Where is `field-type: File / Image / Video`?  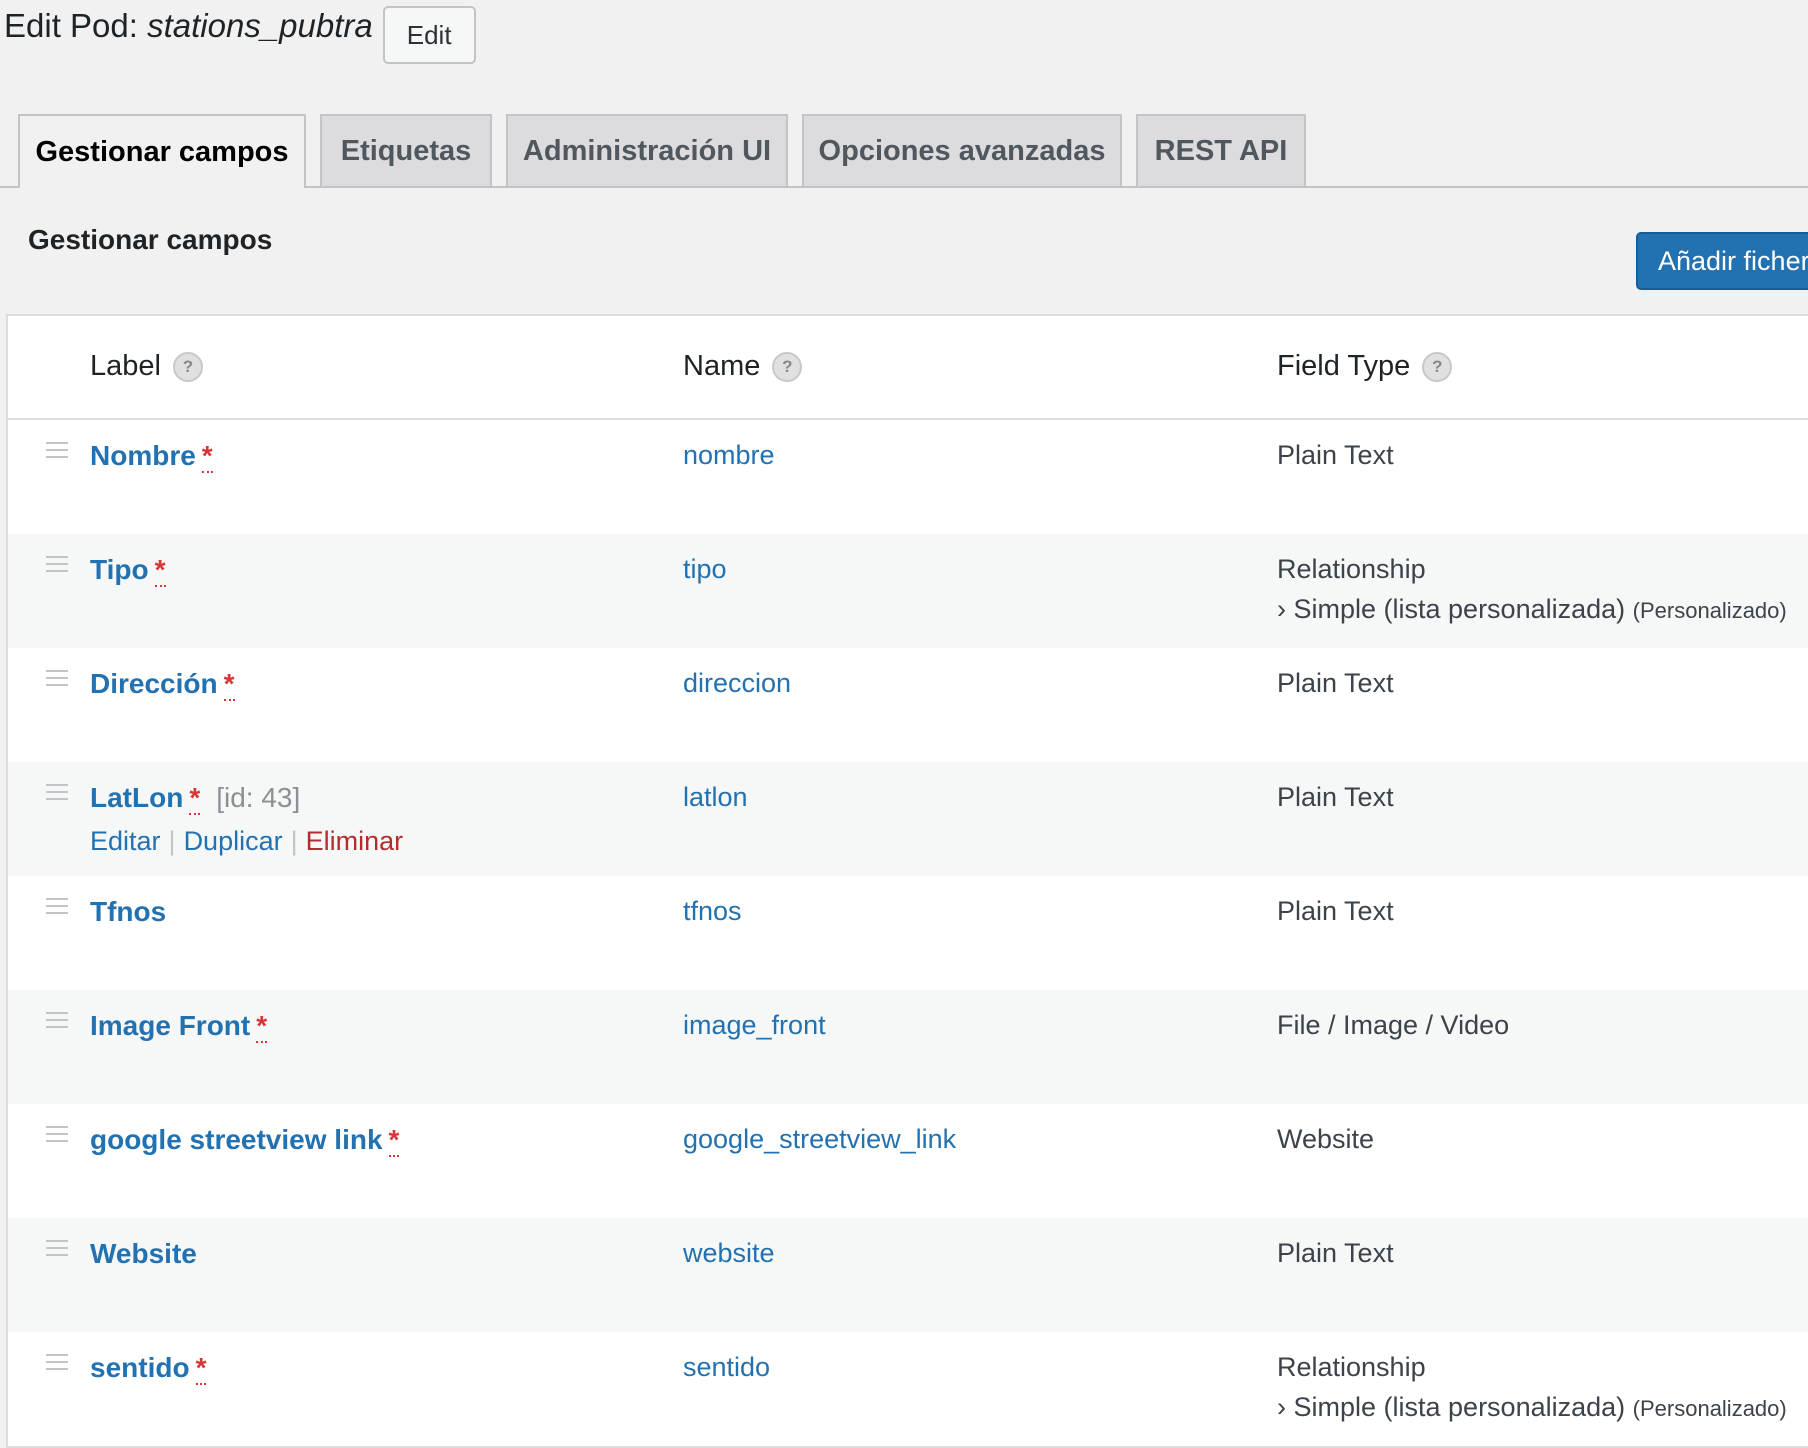 field-type: File / Image / Video is located at coordinates (1393, 1025).